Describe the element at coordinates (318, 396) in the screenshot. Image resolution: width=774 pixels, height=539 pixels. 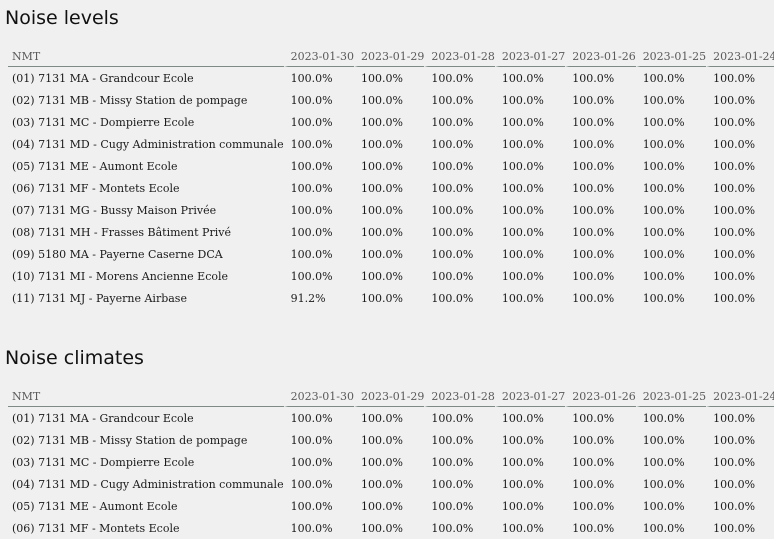
I see `column-header-date: 2023-01-30` at that location.